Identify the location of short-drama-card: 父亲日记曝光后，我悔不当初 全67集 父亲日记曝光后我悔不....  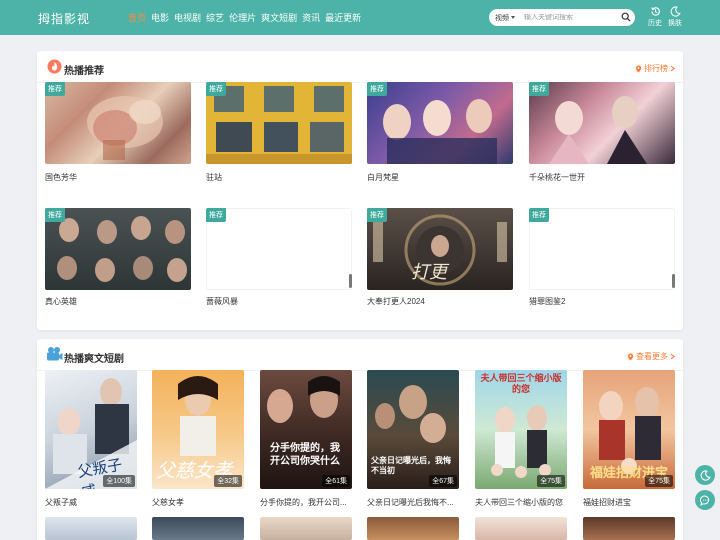
(413, 440).